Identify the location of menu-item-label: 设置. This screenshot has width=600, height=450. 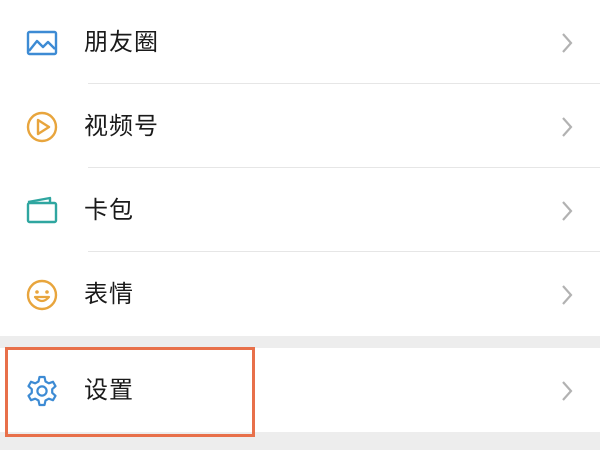
(109, 390).